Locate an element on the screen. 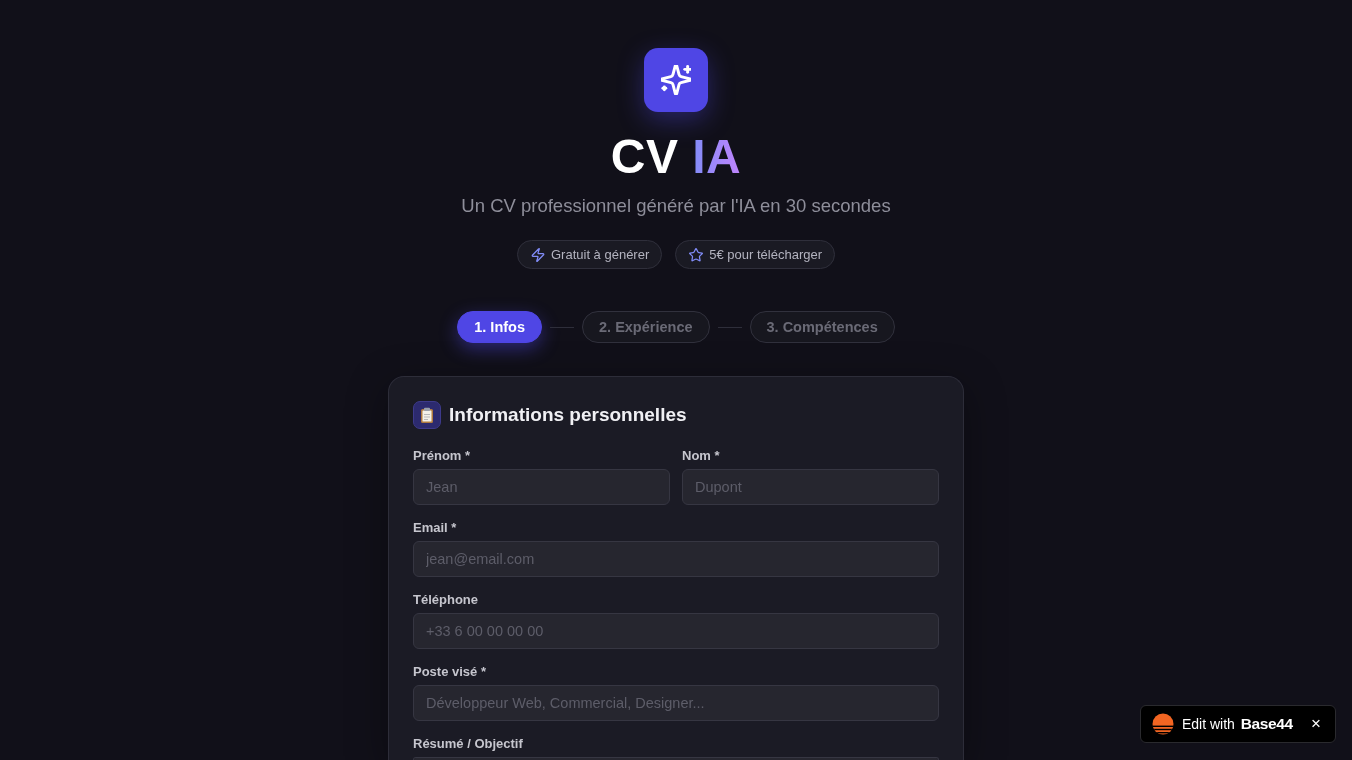 Image resolution: width=1352 pixels, height=760 pixels. field-label: Poste visé * is located at coordinates (450, 672).